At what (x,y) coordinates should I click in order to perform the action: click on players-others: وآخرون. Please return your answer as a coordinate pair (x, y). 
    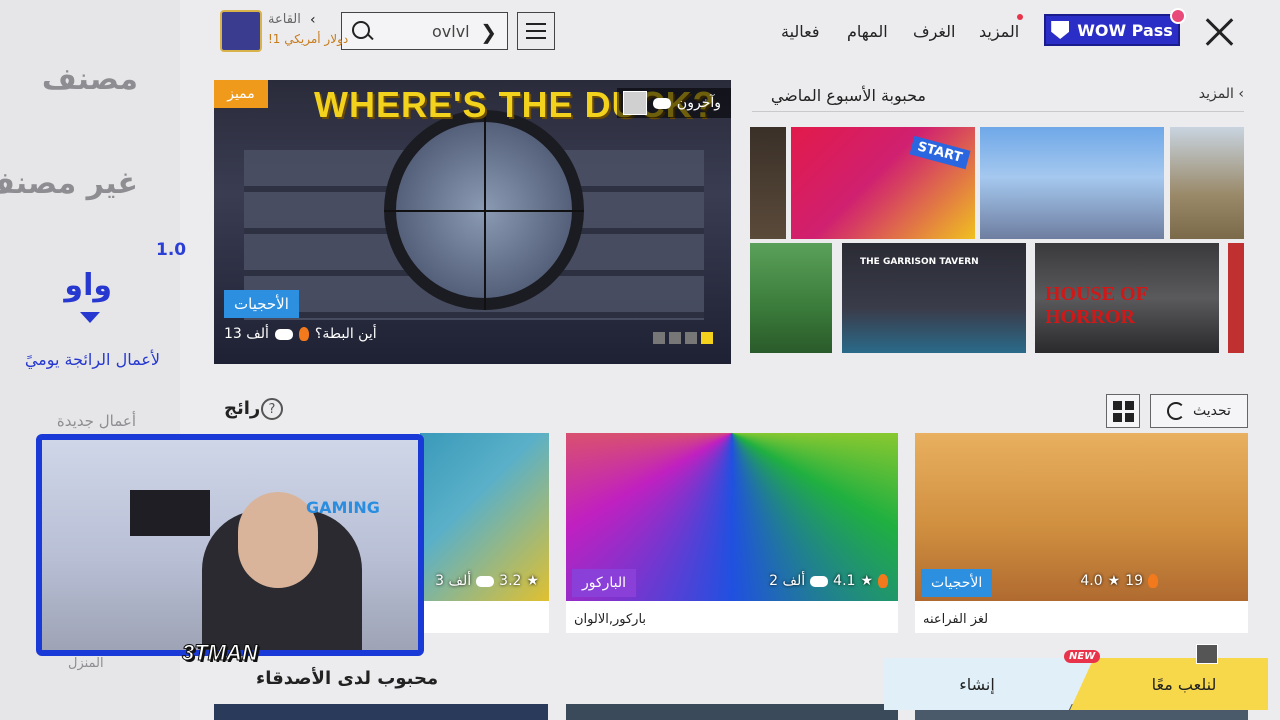
    Looking at the image, I should click on (673, 103).